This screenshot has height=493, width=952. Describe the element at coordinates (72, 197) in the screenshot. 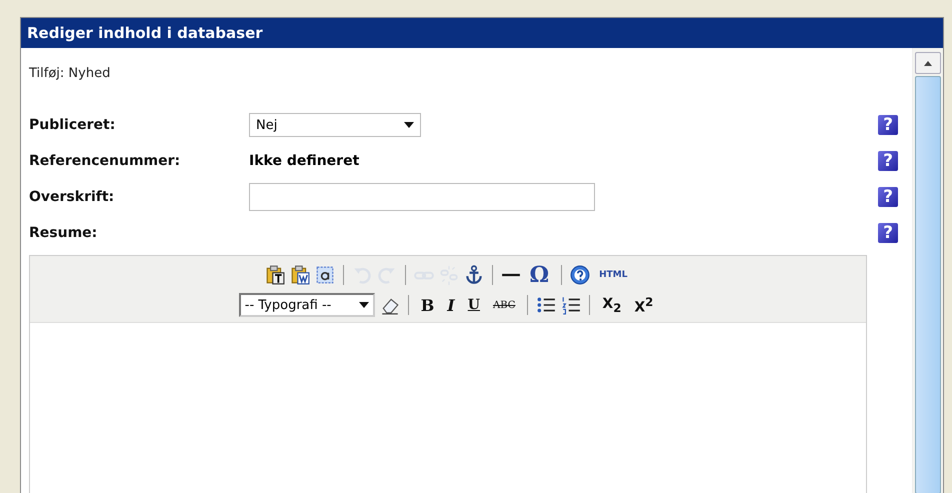

I see `field-label: Overskrift:` at that location.